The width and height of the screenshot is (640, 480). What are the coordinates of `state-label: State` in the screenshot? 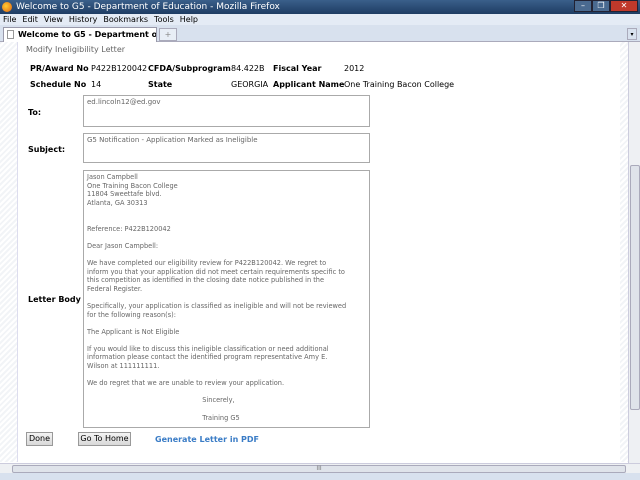 It's located at (160, 84).